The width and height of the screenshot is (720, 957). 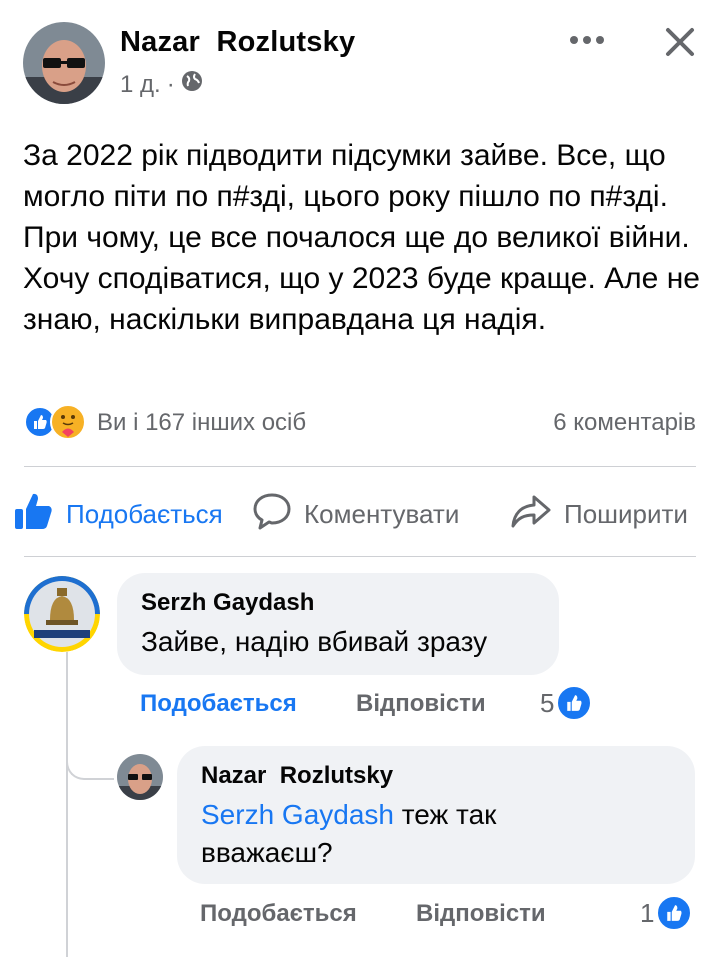 I want to click on reply-text-line1: теж так, so click(x=445, y=814).